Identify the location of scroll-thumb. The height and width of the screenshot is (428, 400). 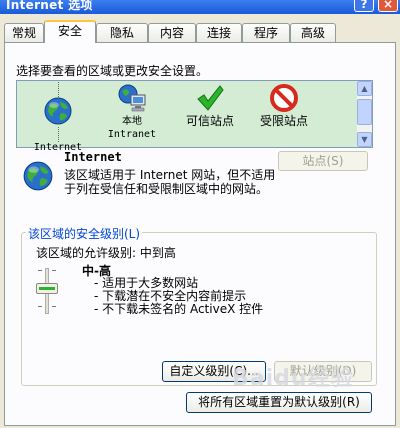
(364, 112).